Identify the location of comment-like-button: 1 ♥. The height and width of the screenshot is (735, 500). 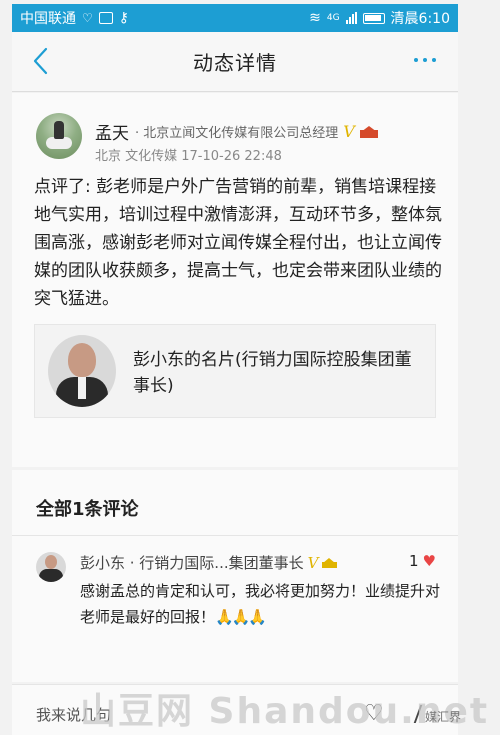
(422, 561).